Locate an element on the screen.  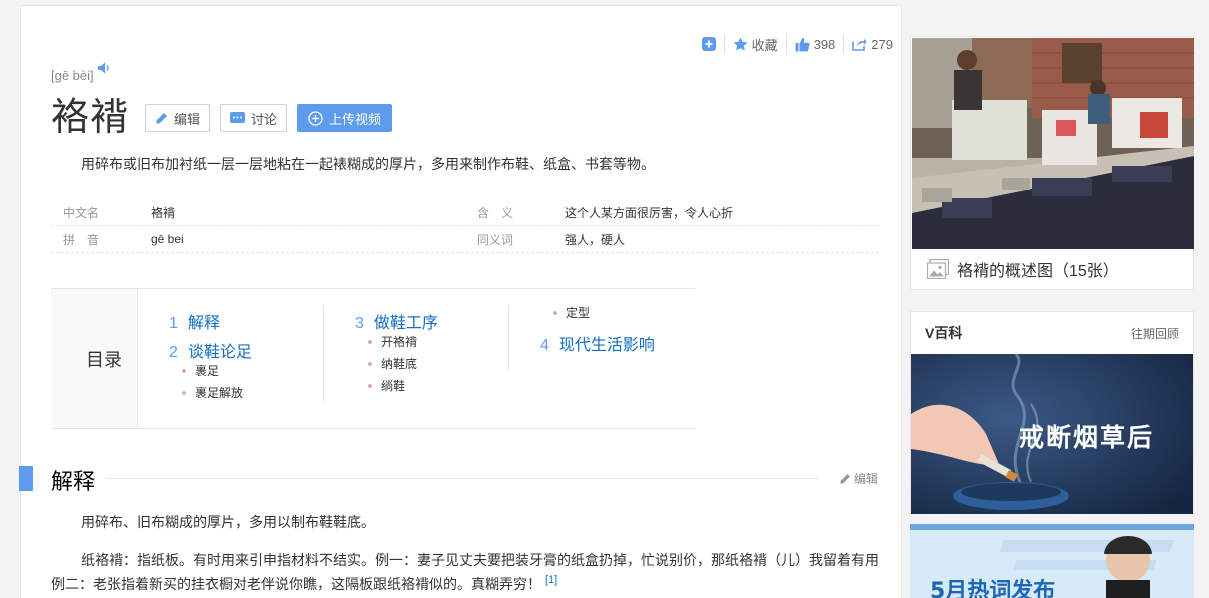
top-toolbar: 收藏 398 279 is located at coordinates (797, 44).